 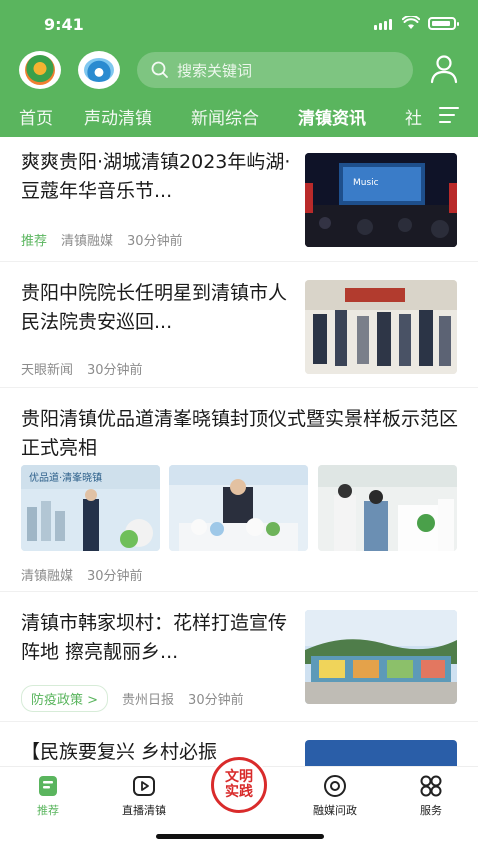 What do you see at coordinates (47, 370) in the screenshot?
I see `news-source: 天眼新闻` at bounding box center [47, 370].